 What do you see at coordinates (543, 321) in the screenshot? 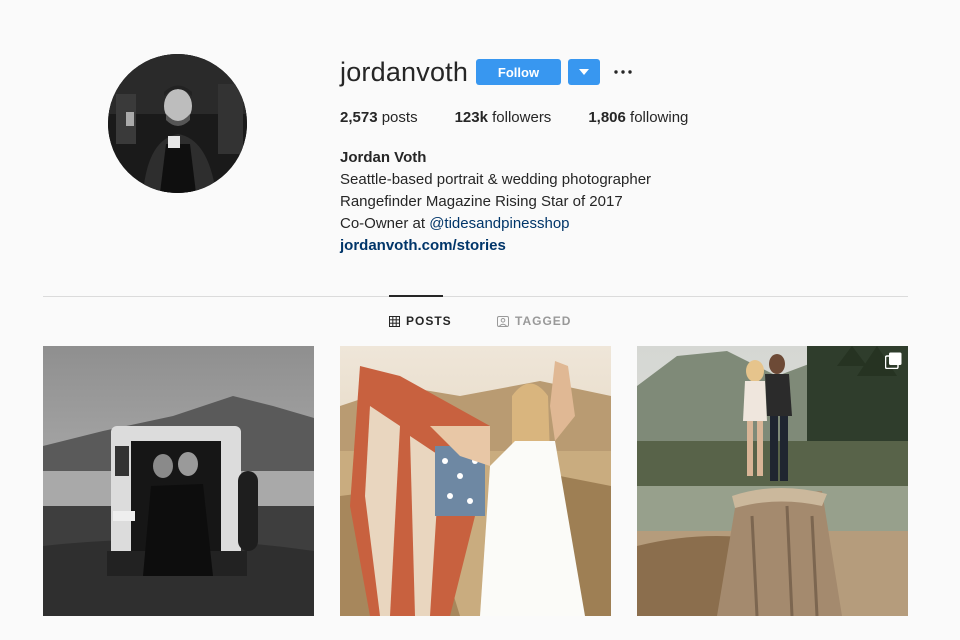
I see `tab-label: TAGGED` at bounding box center [543, 321].